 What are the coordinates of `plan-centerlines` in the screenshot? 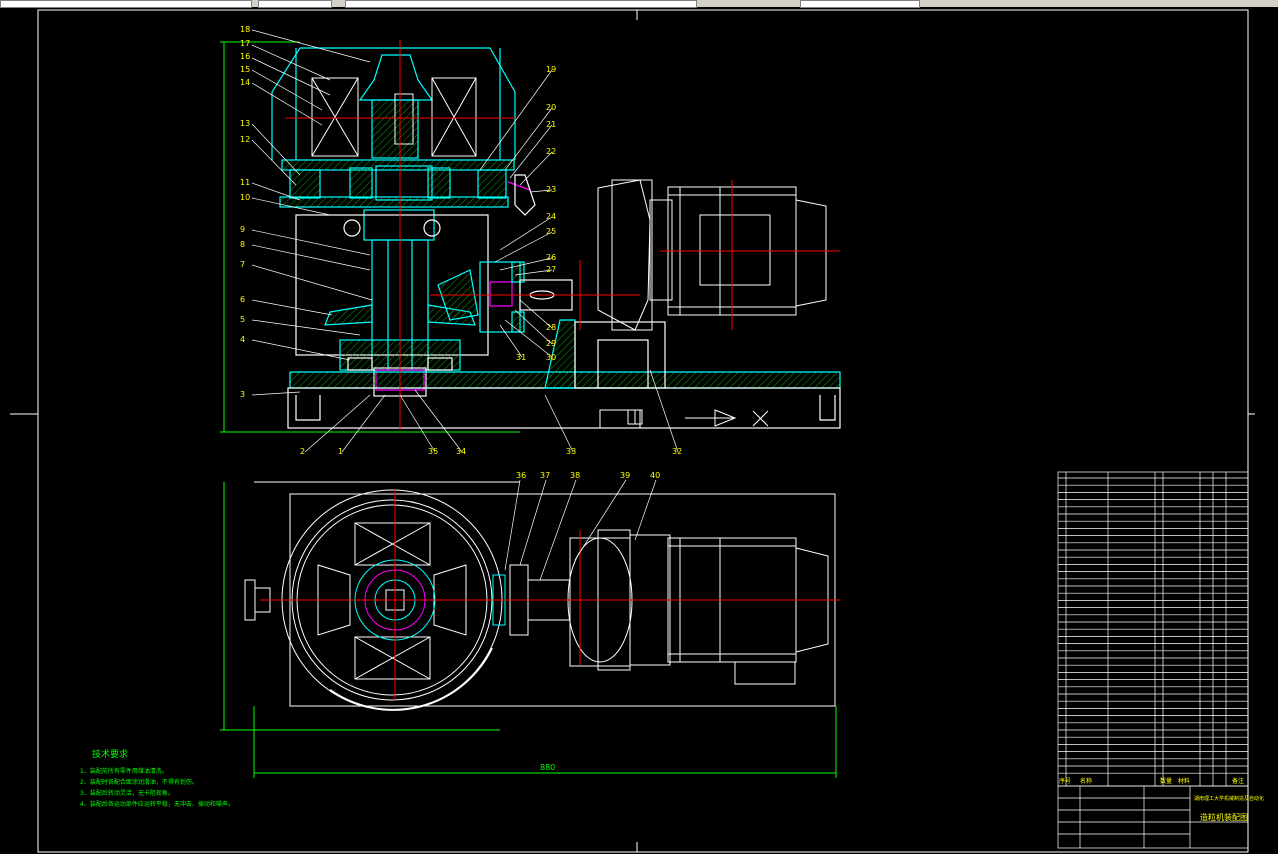 It's located at (550, 595).